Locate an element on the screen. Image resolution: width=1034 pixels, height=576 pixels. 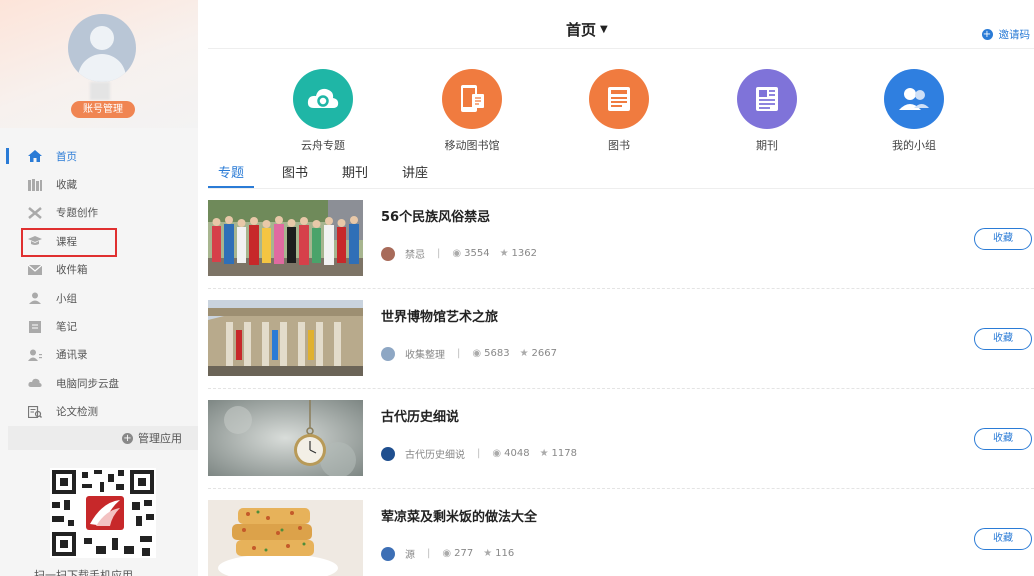
tools-icon is located at coordinates (35, 213).